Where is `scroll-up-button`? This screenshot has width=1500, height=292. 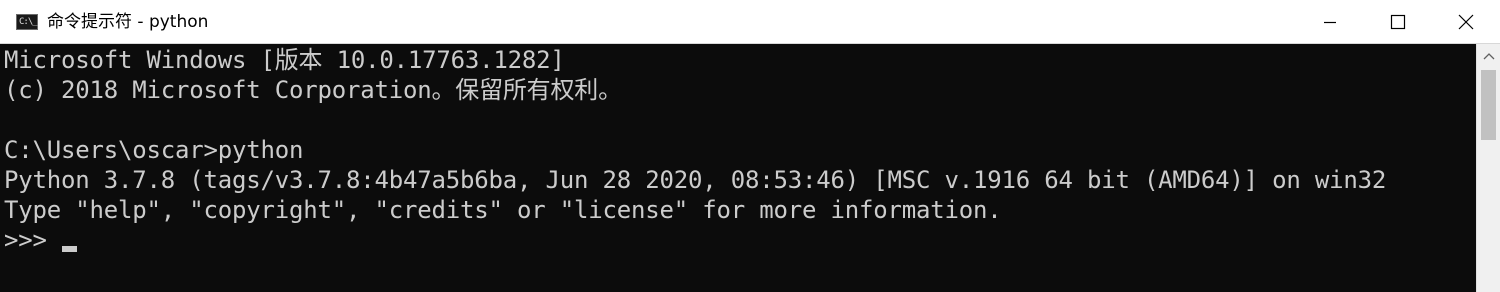
scroll-up-button is located at coordinates (1488, 56).